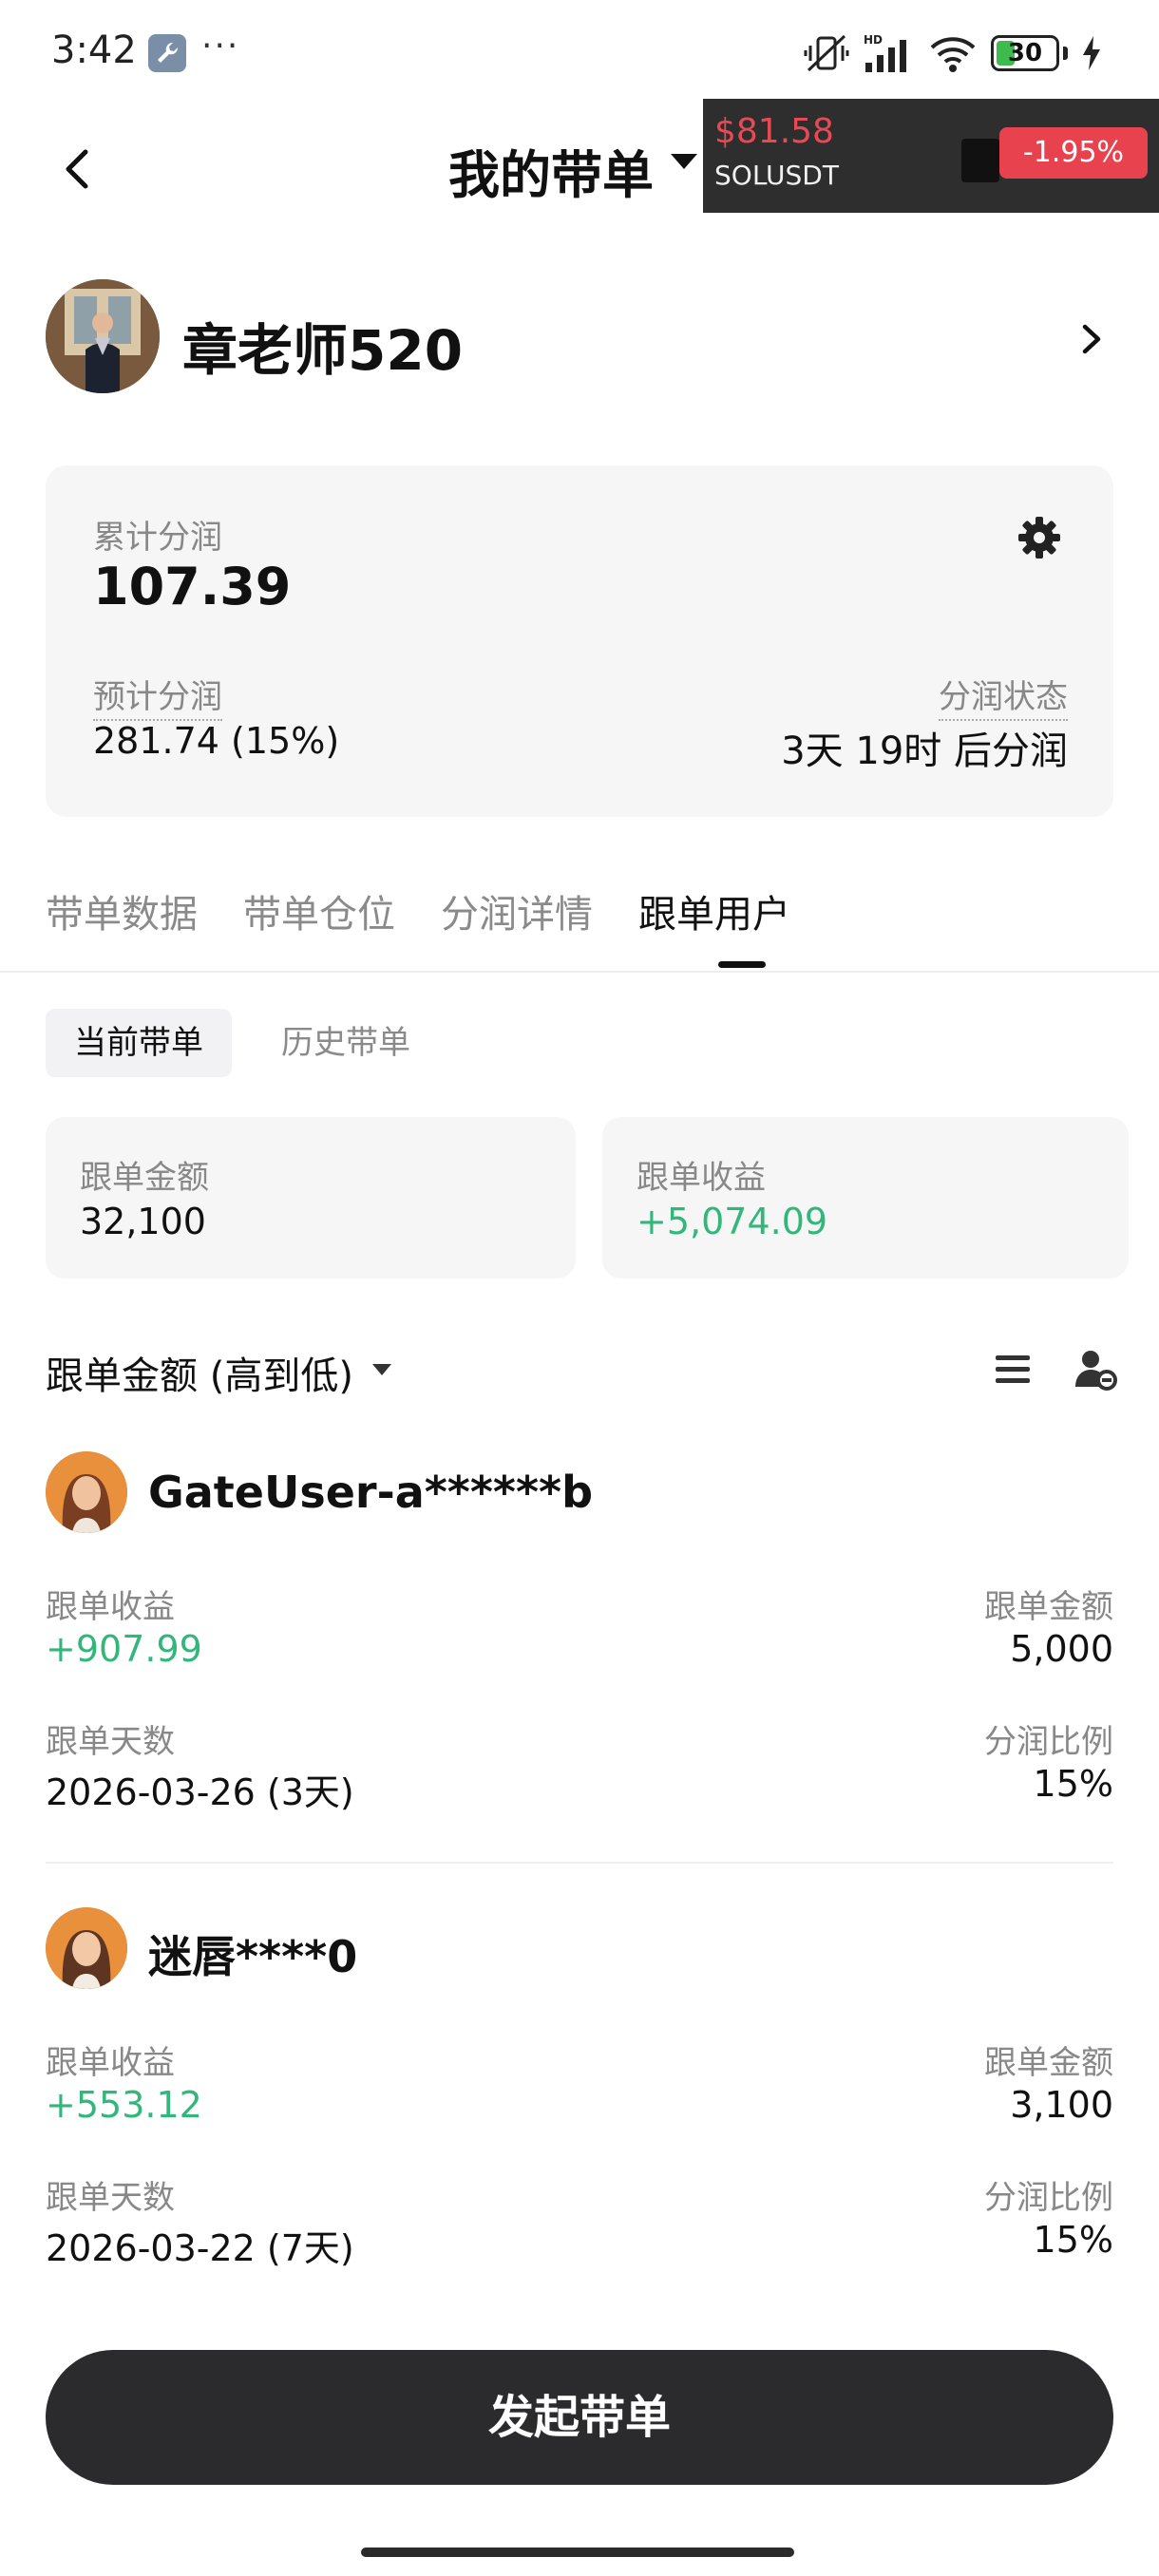 This screenshot has height=2576, width=1159. Describe the element at coordinates (579, 52) in the screenshot. I see `status-bar: 3:42 ··· HD 30` at that location.